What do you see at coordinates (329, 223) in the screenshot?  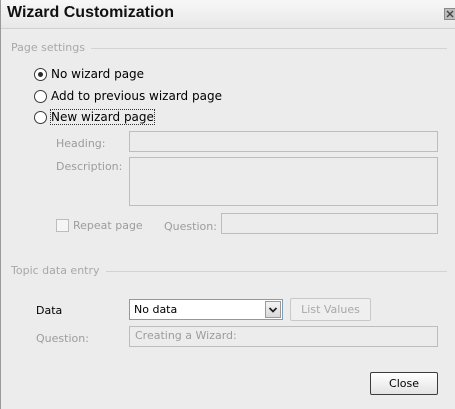 I see `question-input` at bounding box center [329, 223].